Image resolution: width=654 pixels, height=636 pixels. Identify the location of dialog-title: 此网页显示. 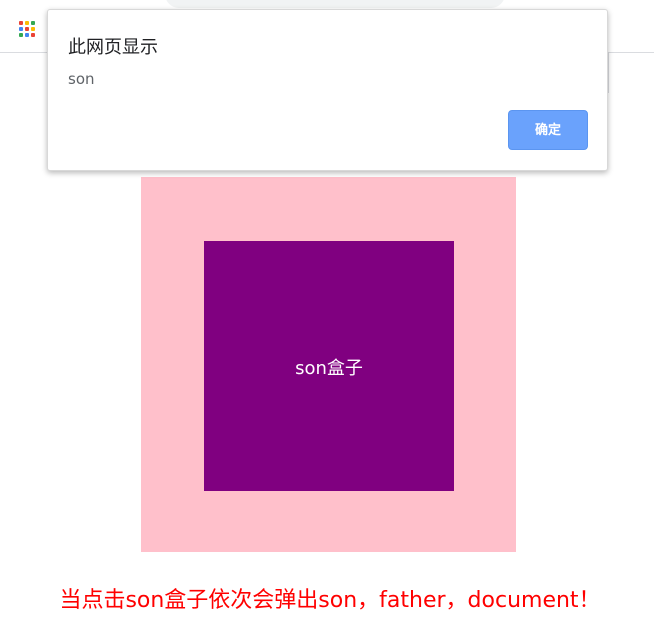
(113, 47).